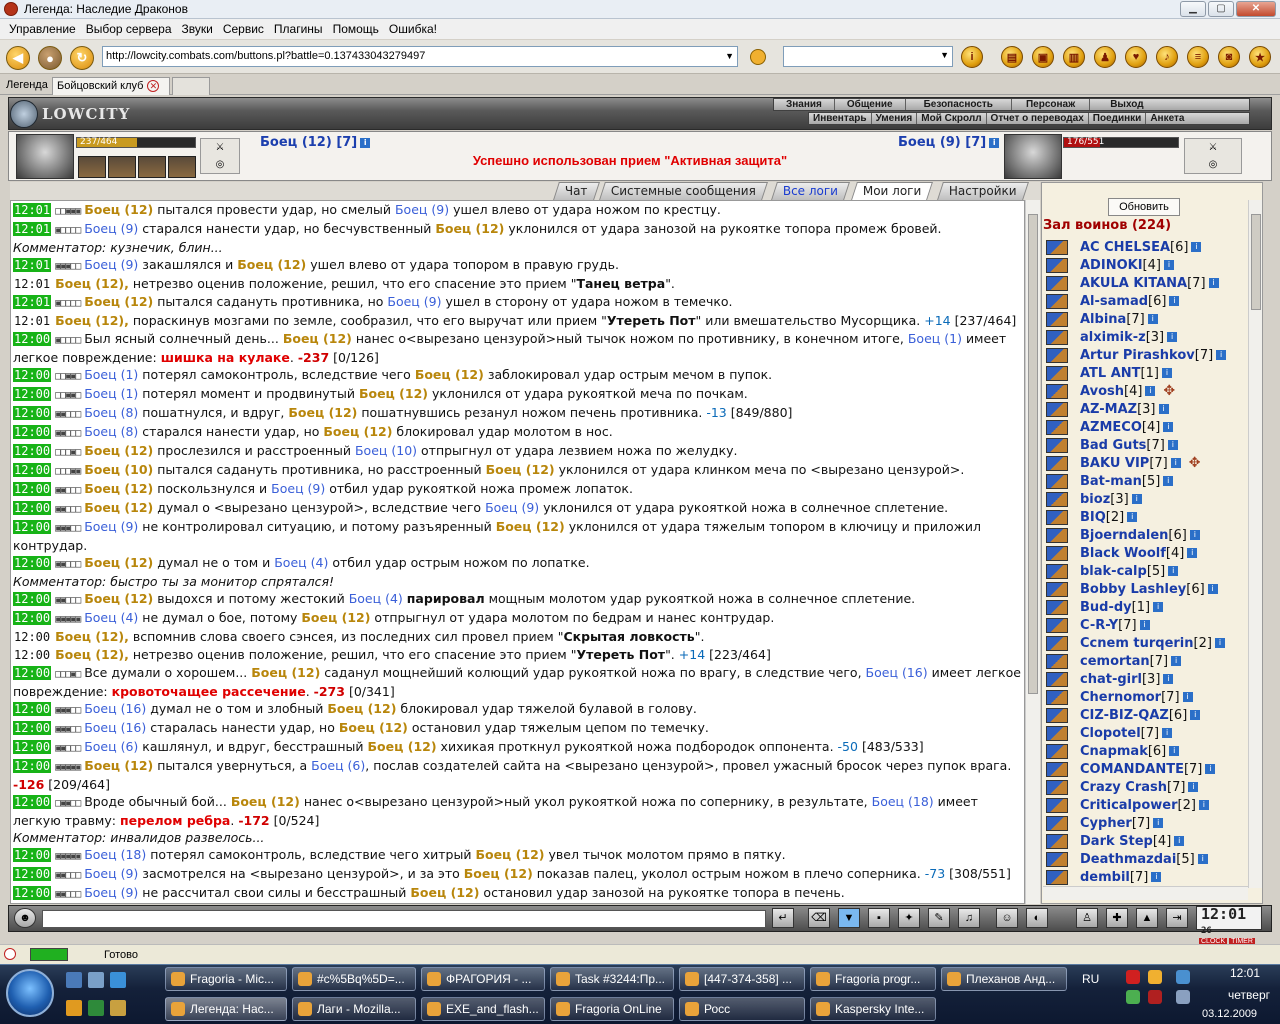 The image size is (1280, 1024). I want to click on lock-icon: ▲, so click(1147, 918).